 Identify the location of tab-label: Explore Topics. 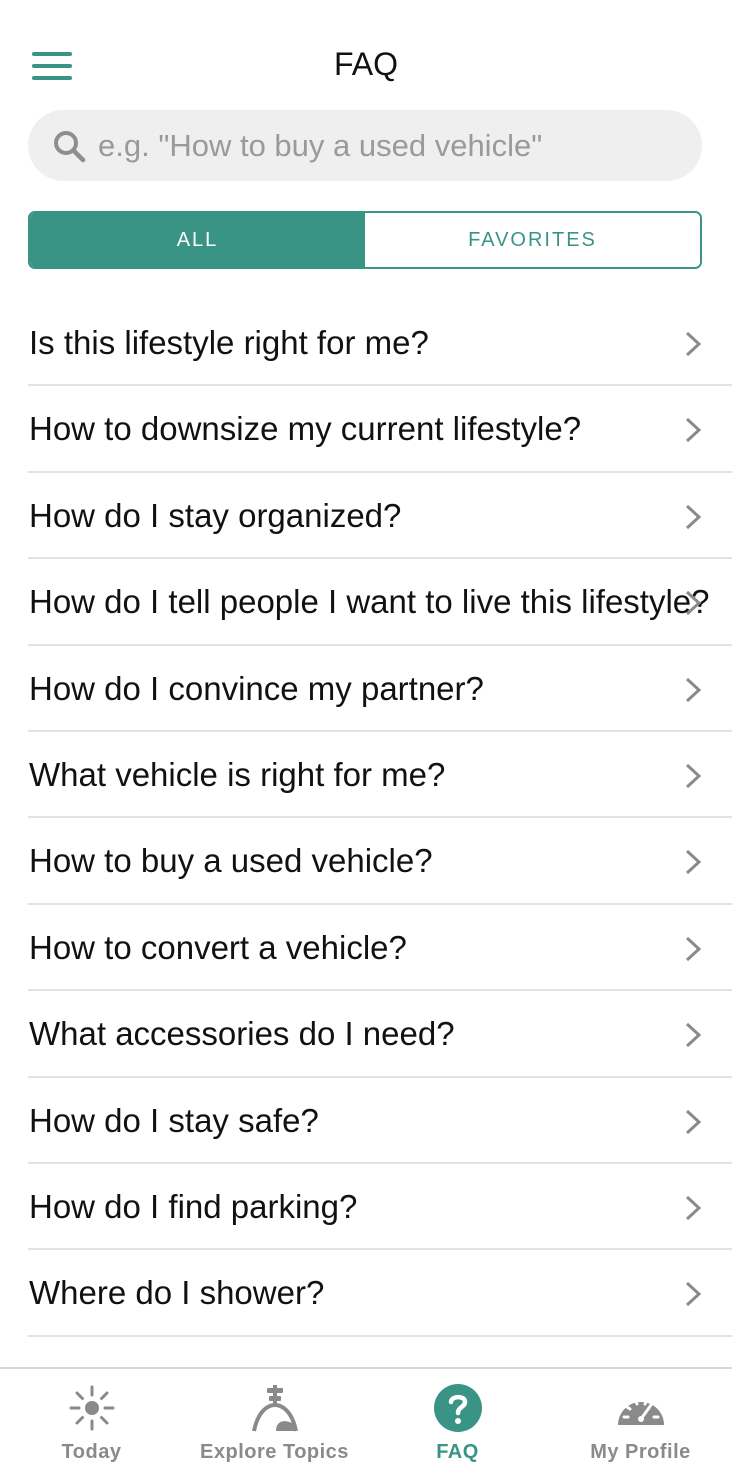
(274, 1452).